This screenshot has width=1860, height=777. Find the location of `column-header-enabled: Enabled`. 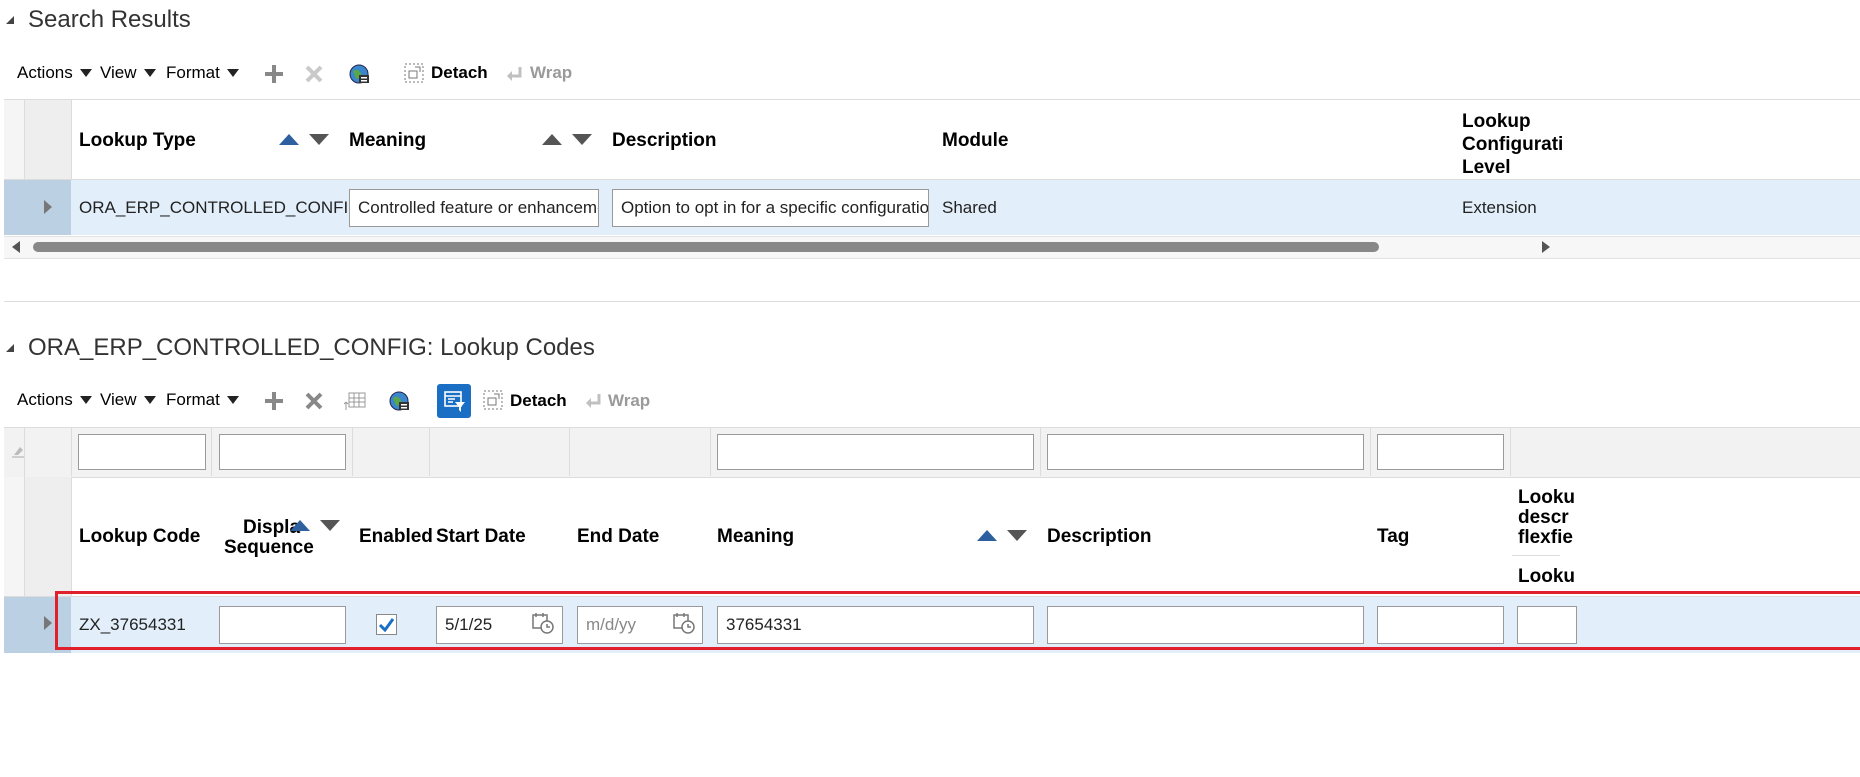

column-header-enabled: Enabled is located at coordinates (396, 536).